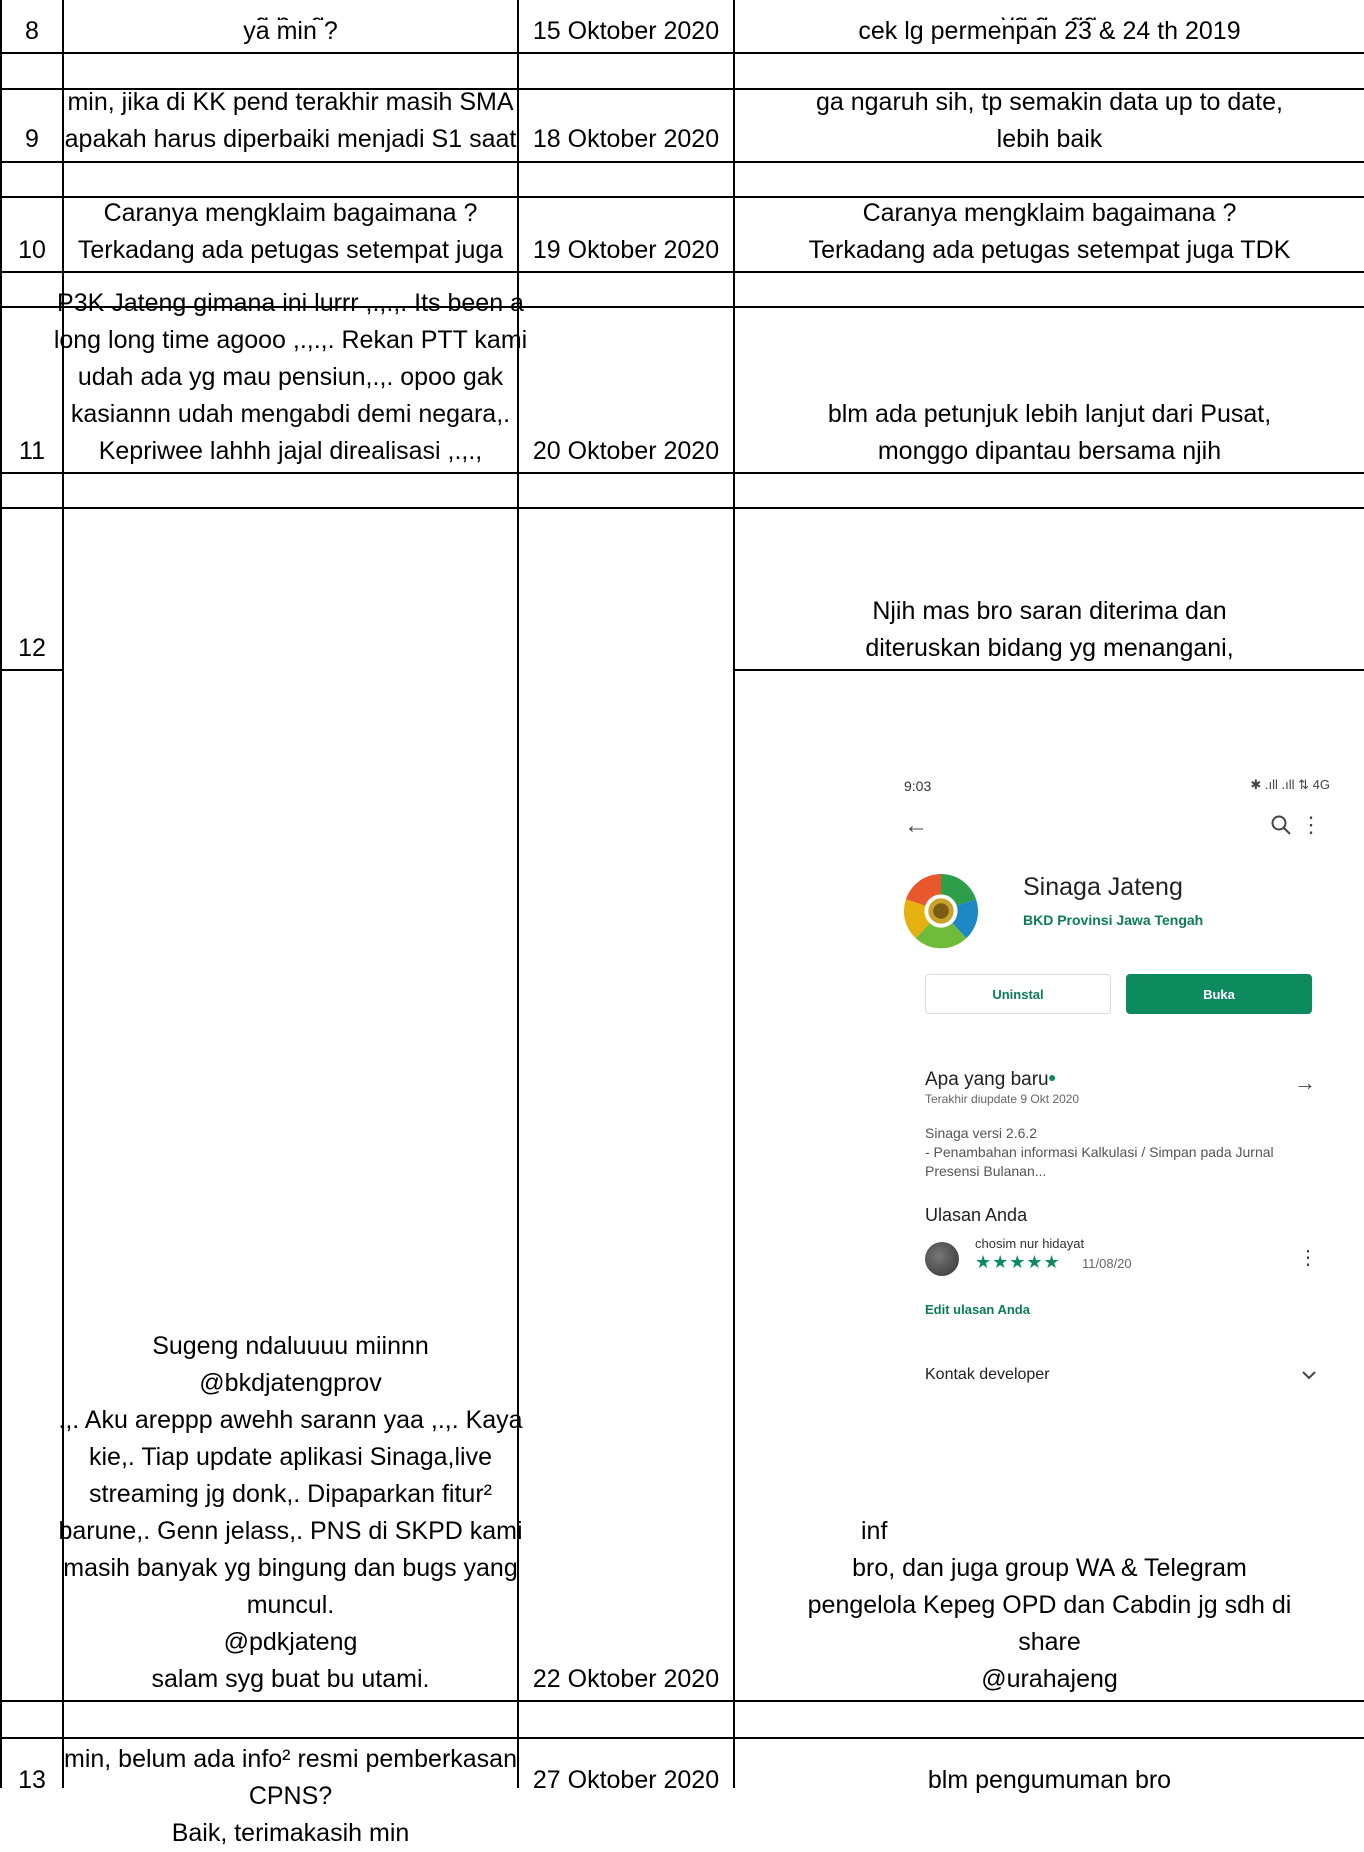 The width and height of the screenshot is (1364, 1852). What do you see at coordinates (1290, 784) in the screenshot?
I see `status-icons: ✱ .ıll .ıll ⇅ 4G` at bounding box center [1290, 784].